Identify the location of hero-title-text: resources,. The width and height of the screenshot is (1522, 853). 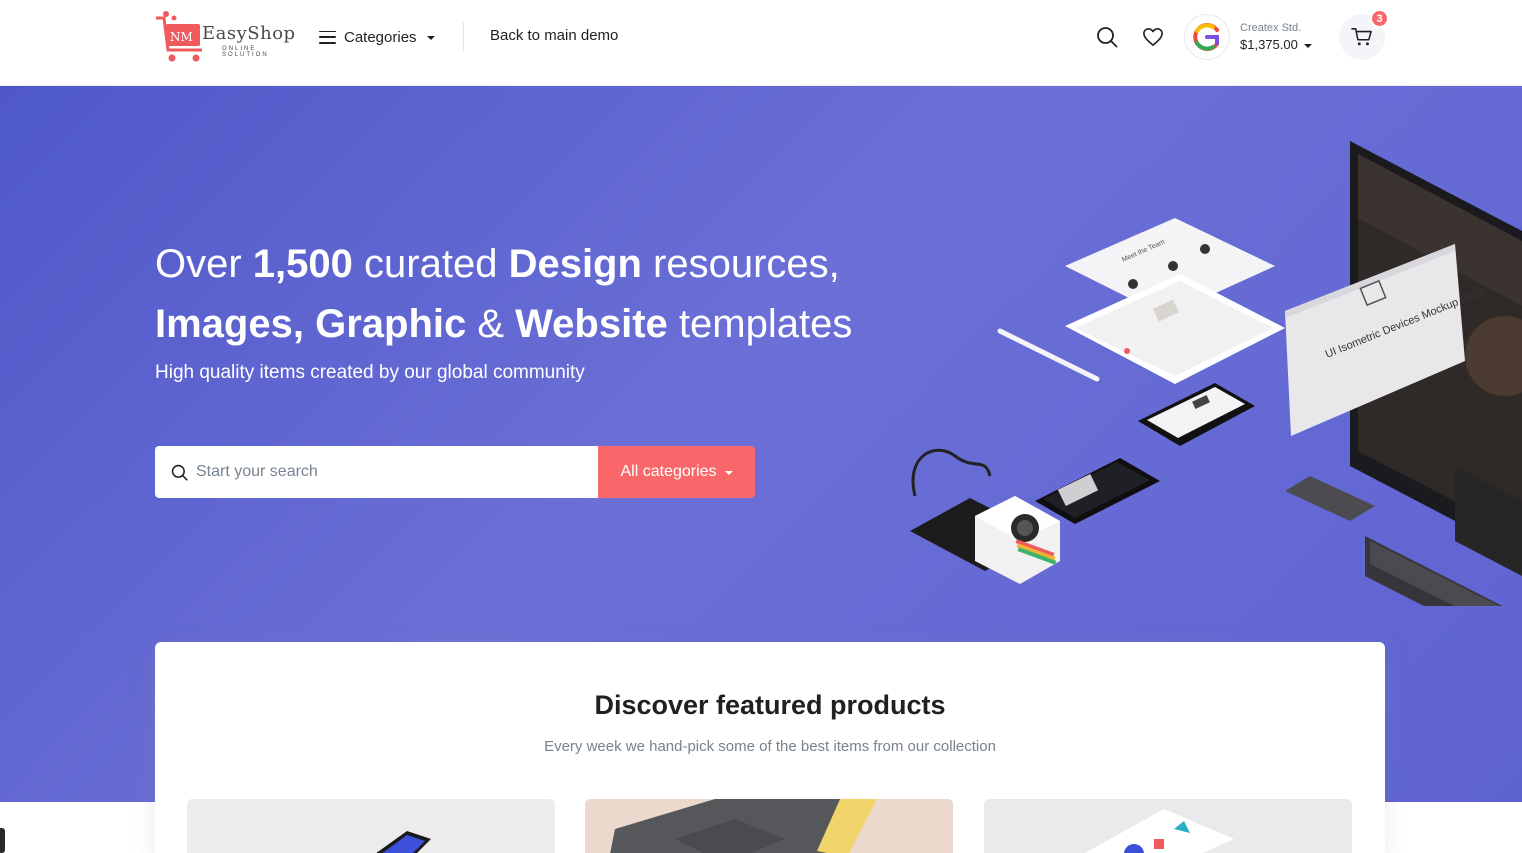
(740, 264).